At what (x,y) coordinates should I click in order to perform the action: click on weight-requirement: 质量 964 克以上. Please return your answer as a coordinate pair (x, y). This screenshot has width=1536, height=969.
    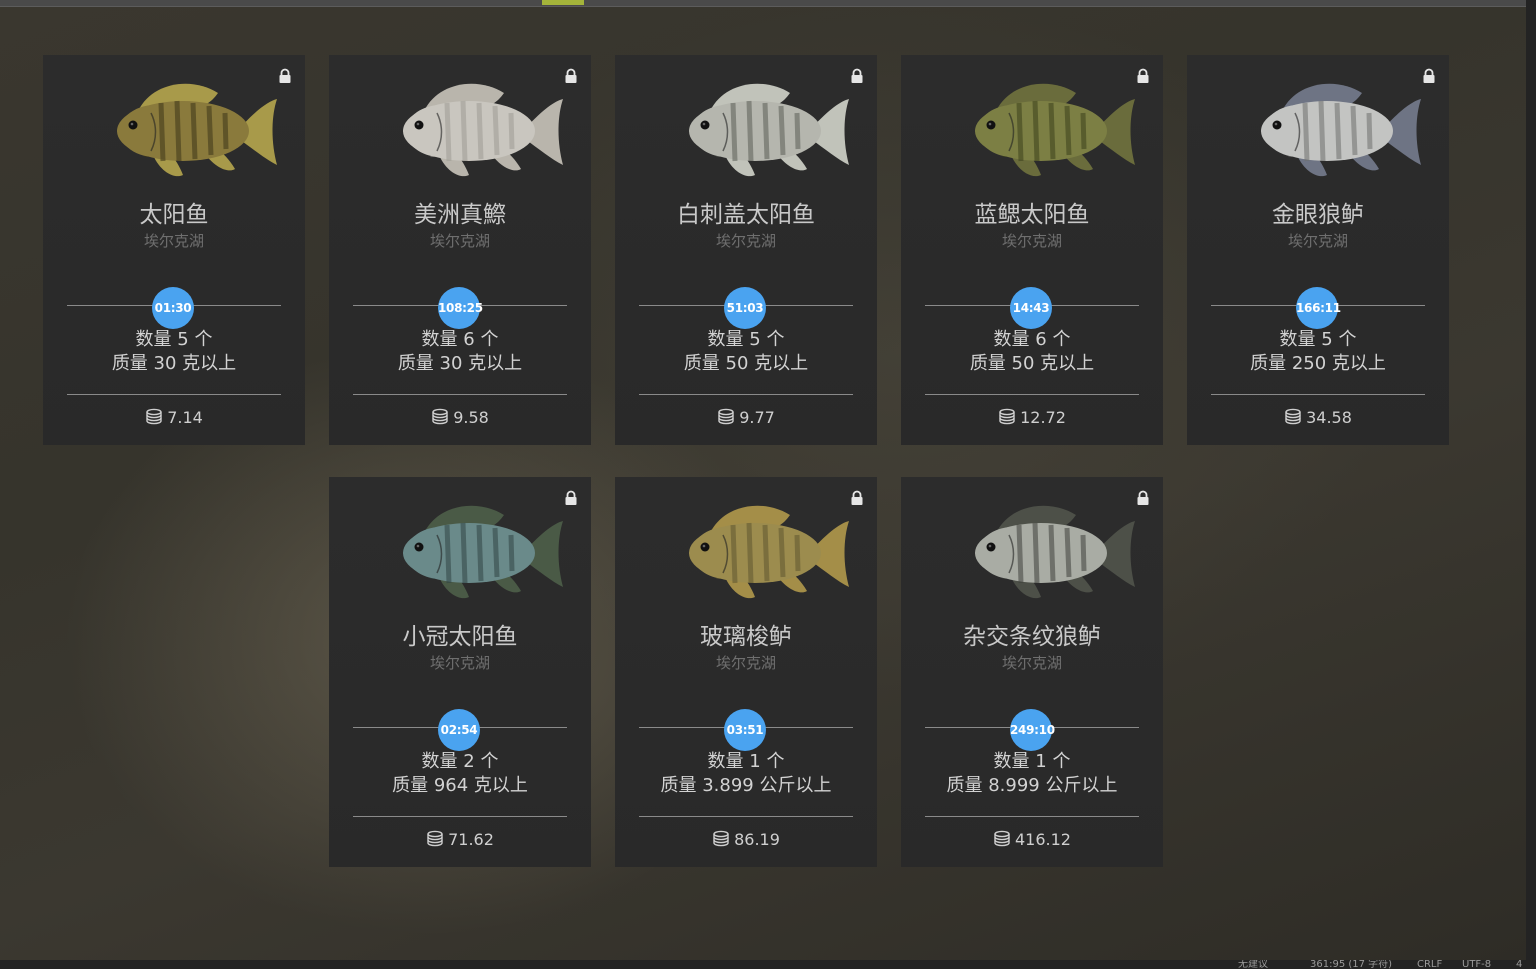
    Looking at the image, I should click on (460, 785).